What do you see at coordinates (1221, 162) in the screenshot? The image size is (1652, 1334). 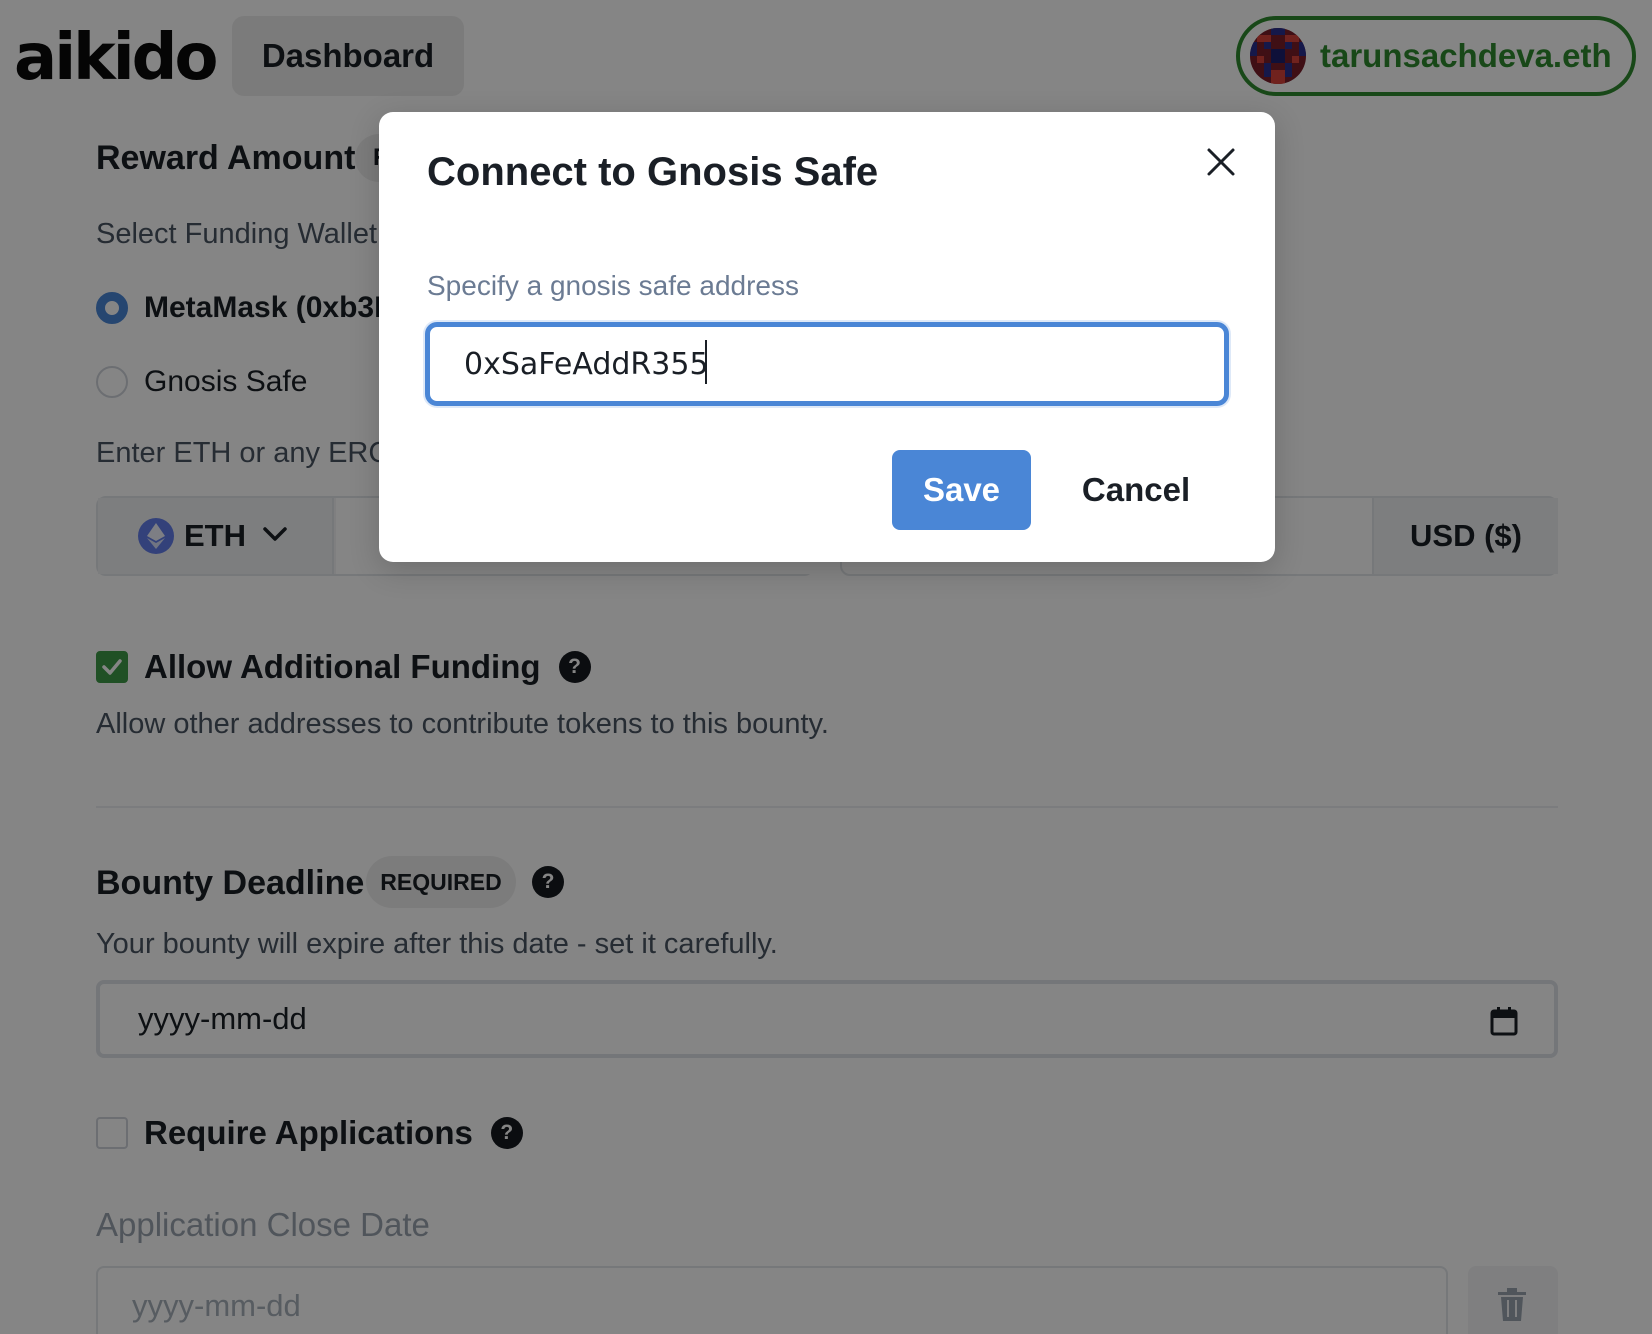 I see `close-icon` at bounding box center [1221, 162].